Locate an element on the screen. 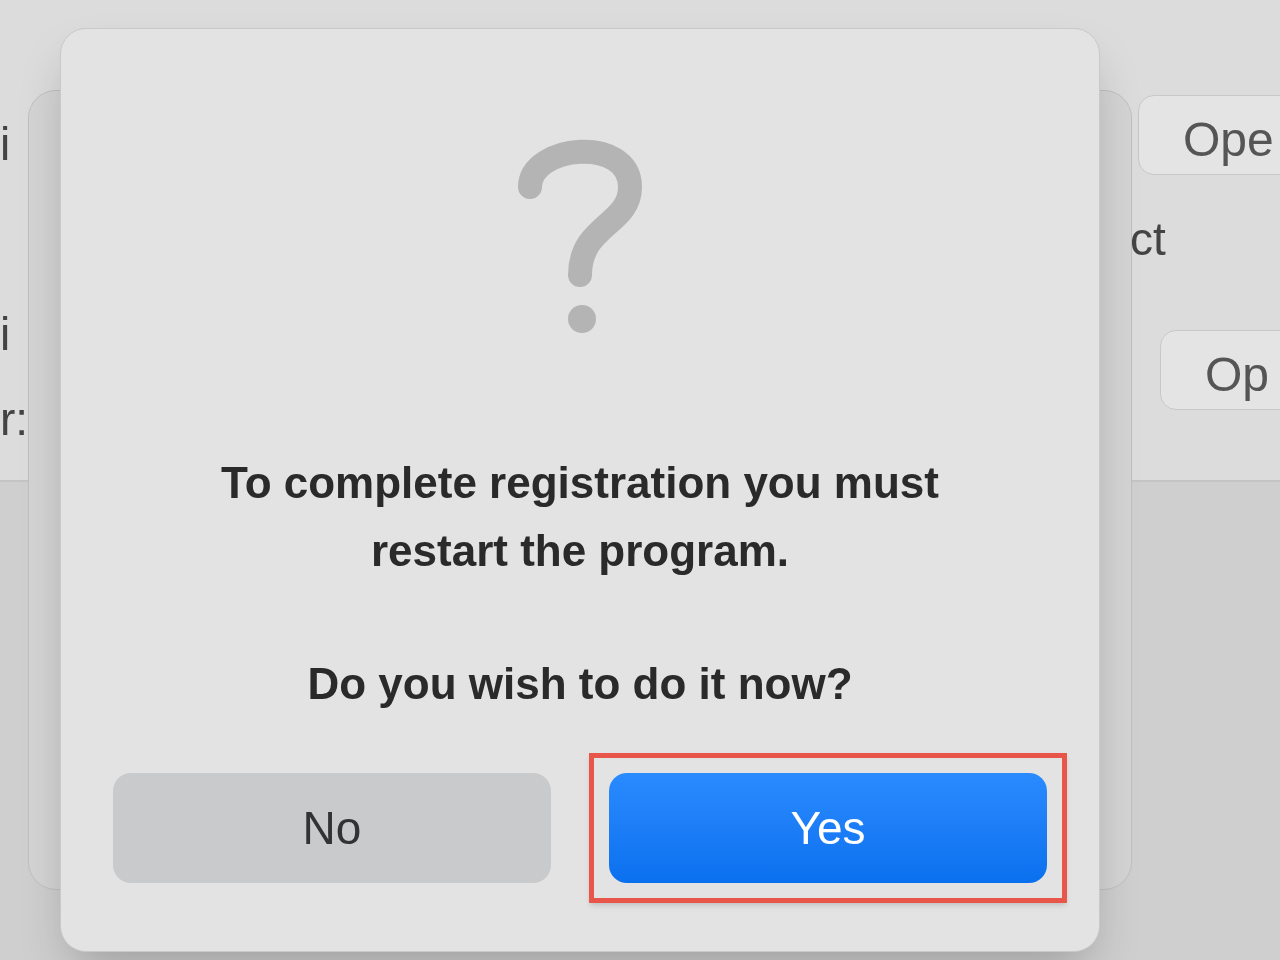 Image resolution: width=1280 pixels, height=960 pixels. background-button: Op is located at coordinates (1220, 370).